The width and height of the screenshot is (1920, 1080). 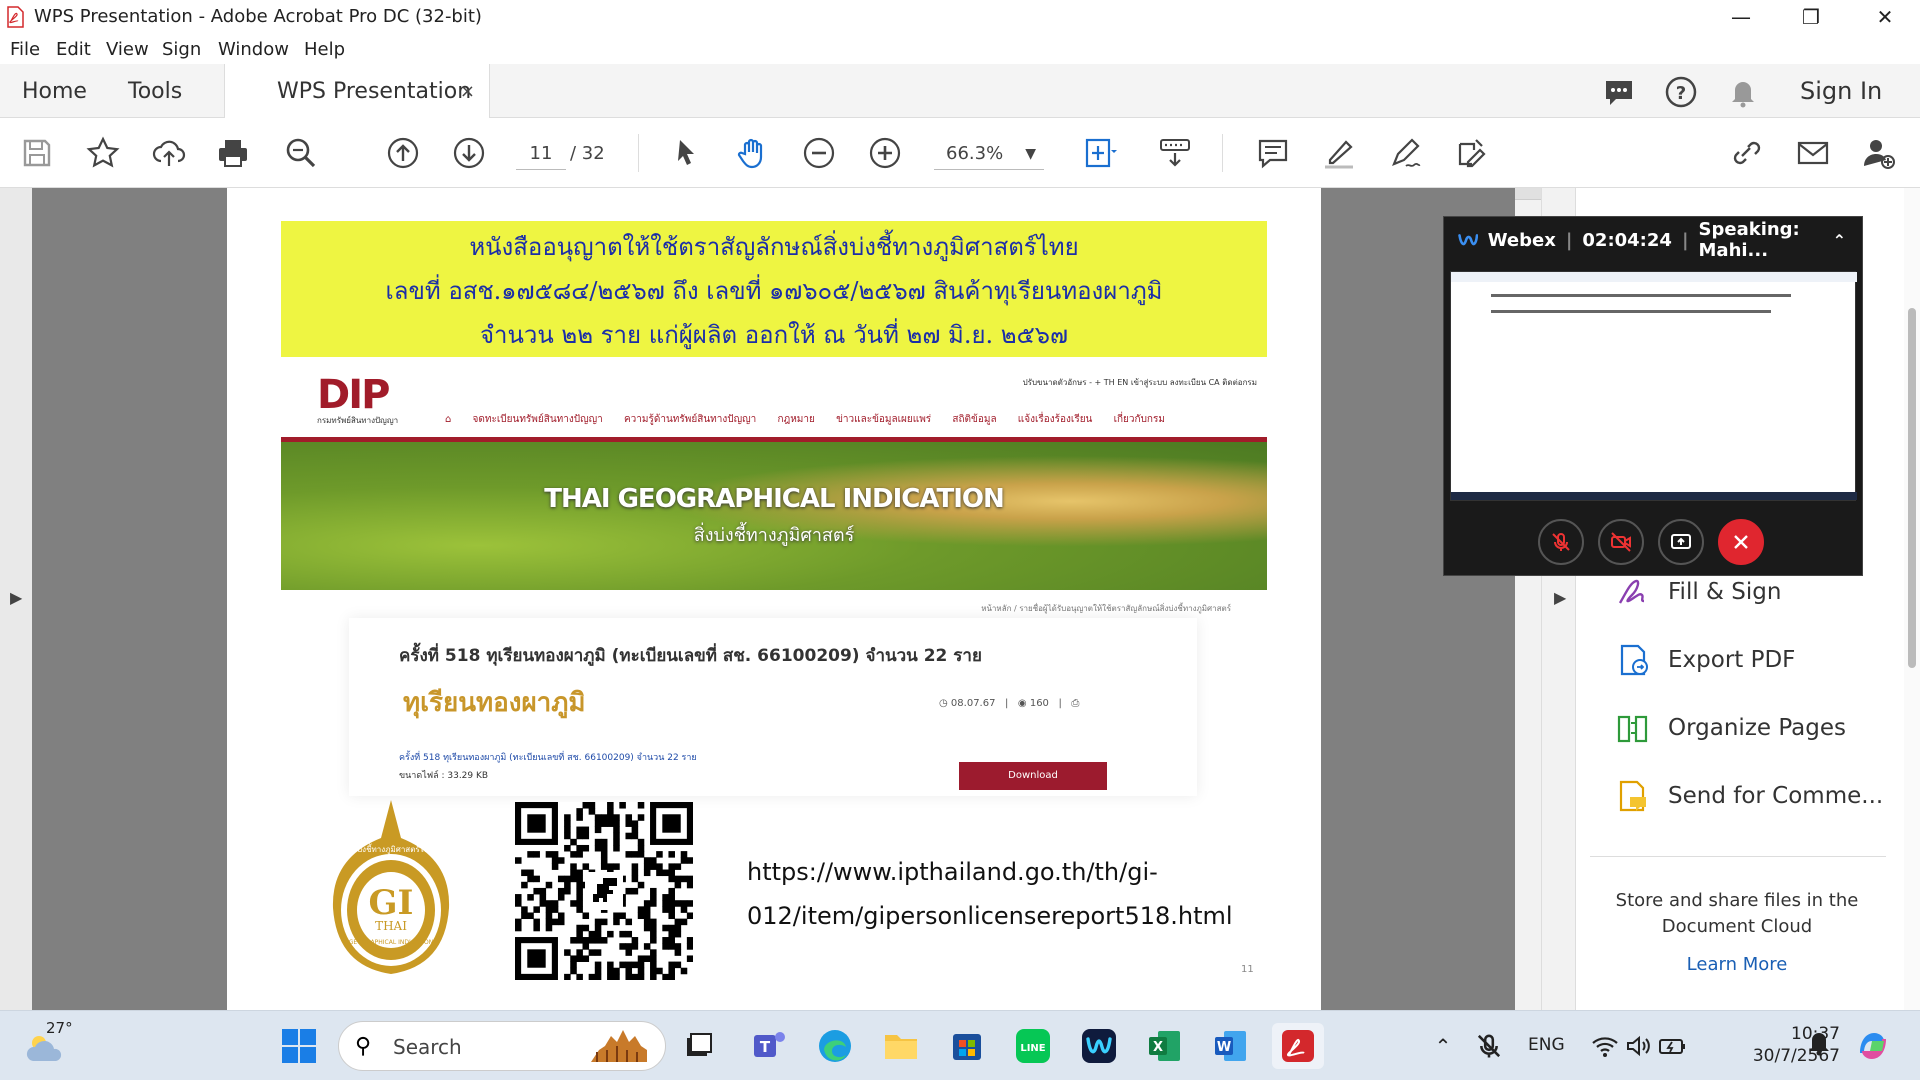 What do you see at coordinates (1471, 153) in the screenshot?
I see `edit-pdf-button` at bounding box center [1471, 153].